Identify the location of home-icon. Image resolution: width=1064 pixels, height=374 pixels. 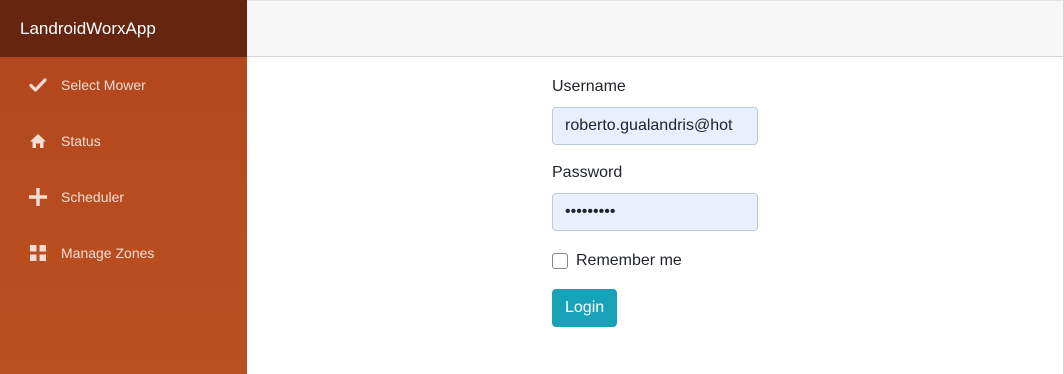
(38, 141).